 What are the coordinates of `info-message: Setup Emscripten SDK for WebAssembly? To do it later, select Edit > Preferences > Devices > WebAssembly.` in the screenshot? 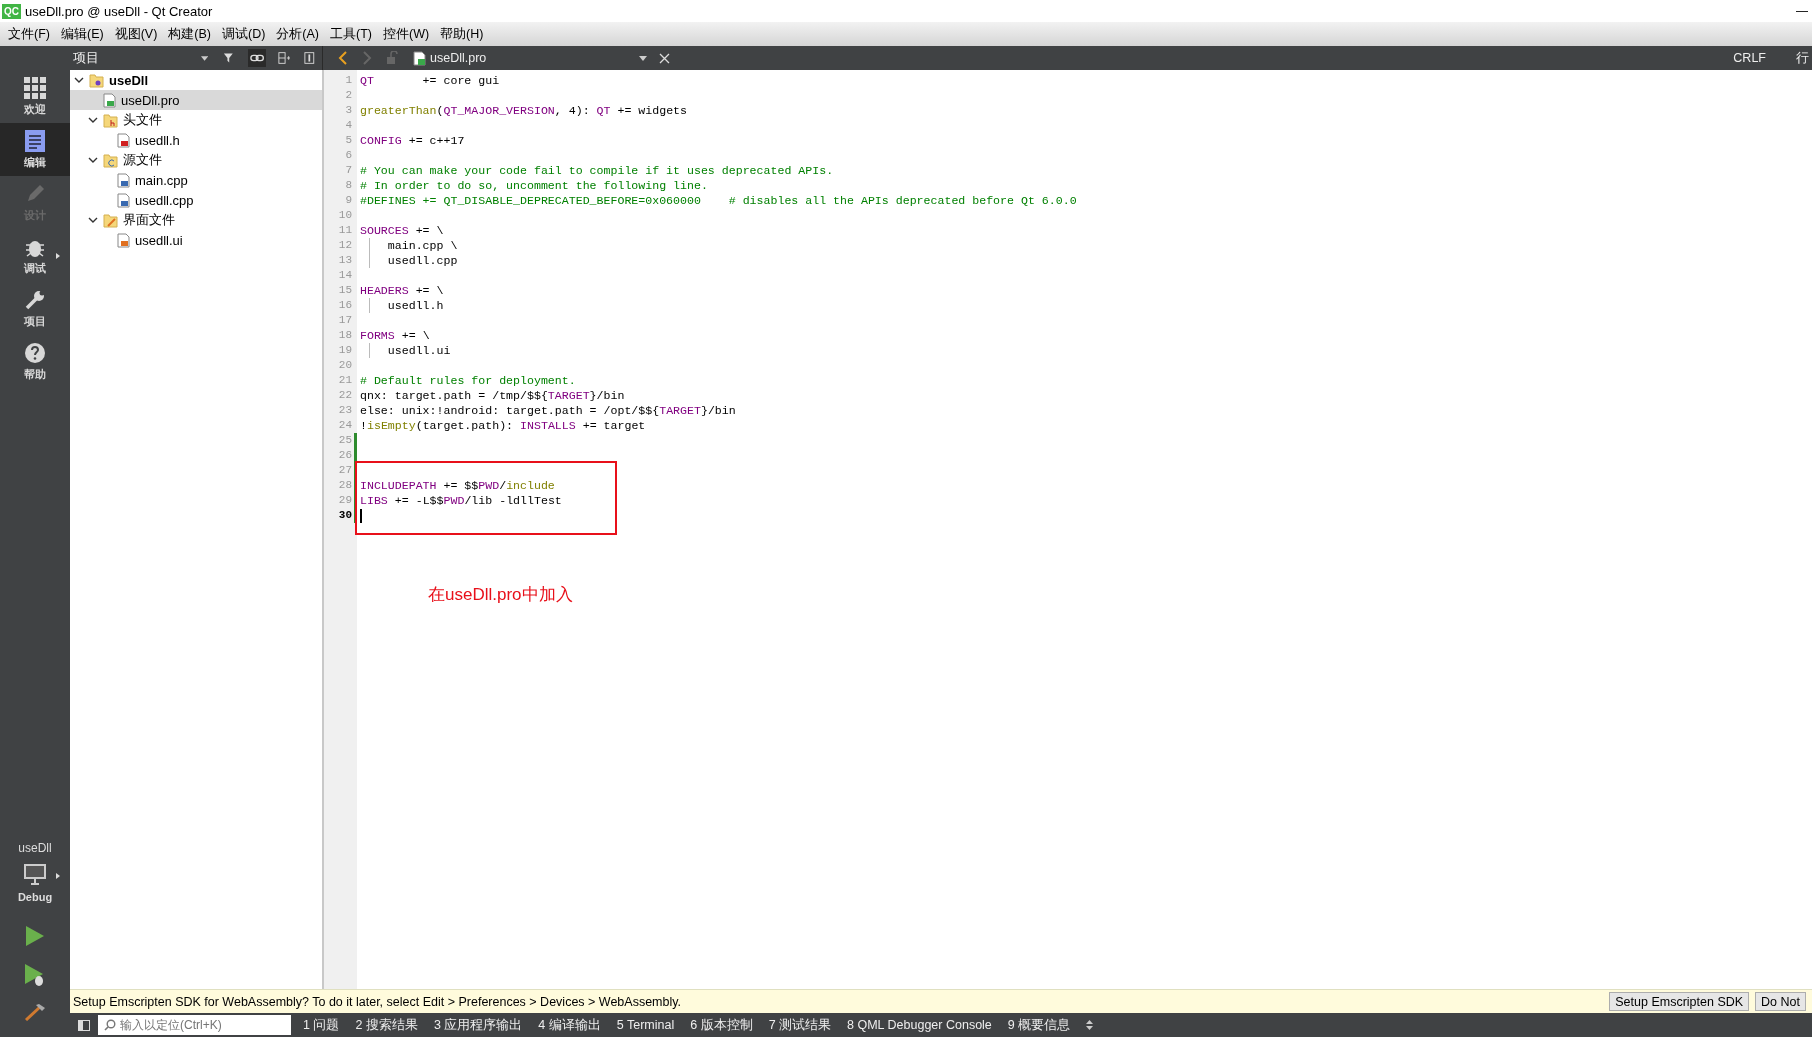 It's located at (377, 1001).